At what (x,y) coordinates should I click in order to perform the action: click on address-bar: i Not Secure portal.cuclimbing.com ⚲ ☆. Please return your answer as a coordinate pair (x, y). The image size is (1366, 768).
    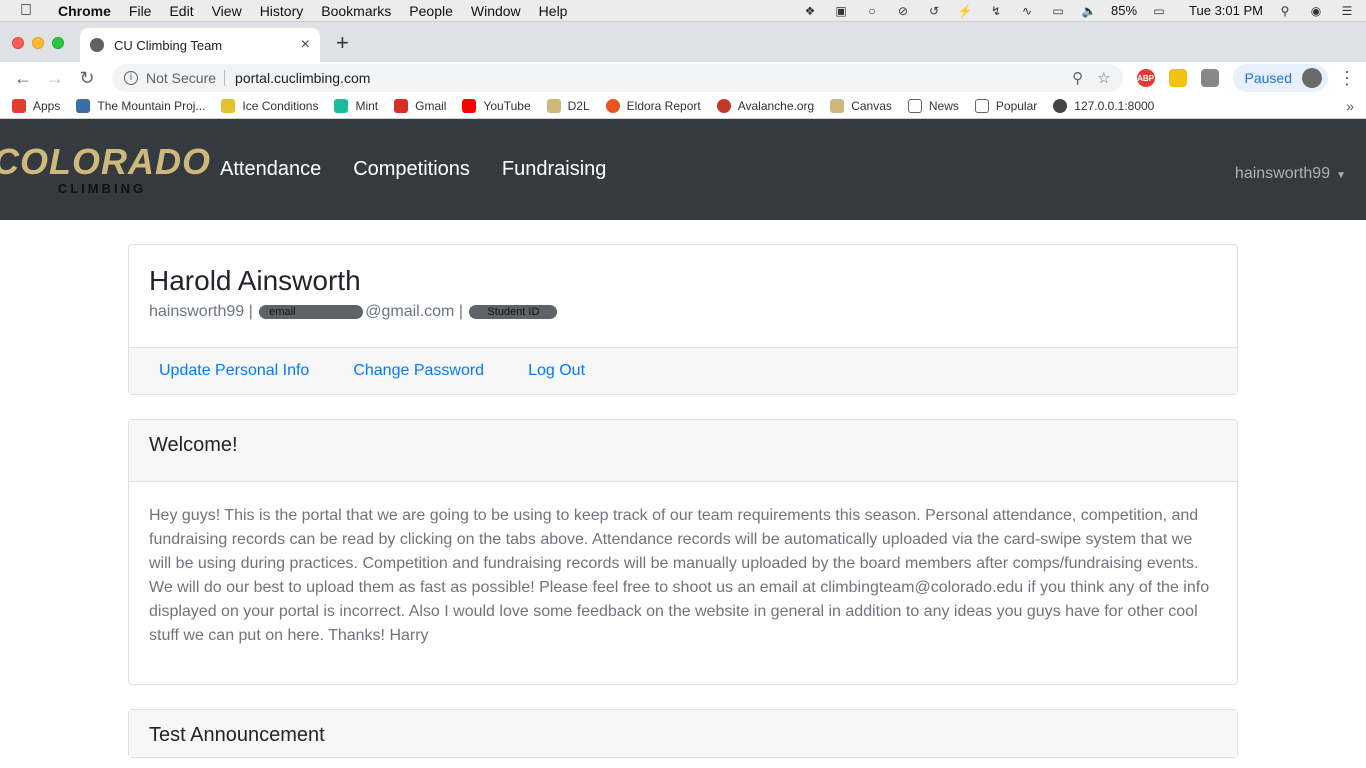
    Looking at the image, I should click on (617, 78).